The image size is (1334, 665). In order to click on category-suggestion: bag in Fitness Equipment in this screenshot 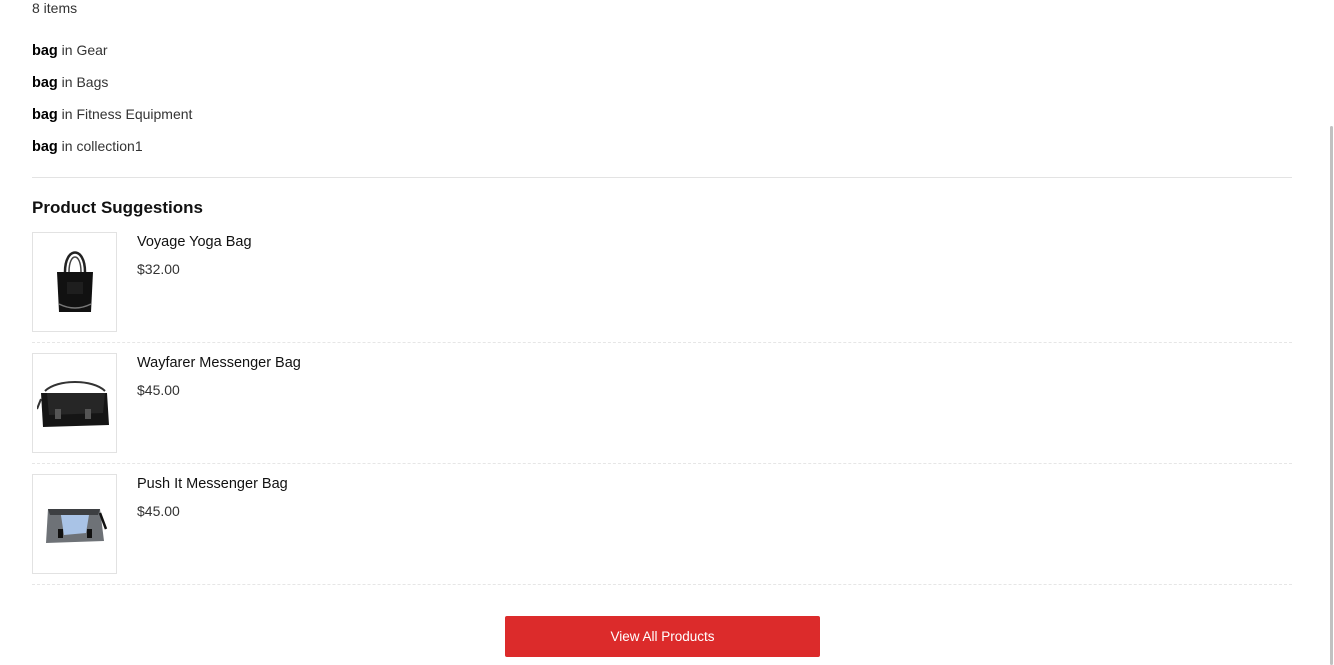, I will do `click(112, 120)`.